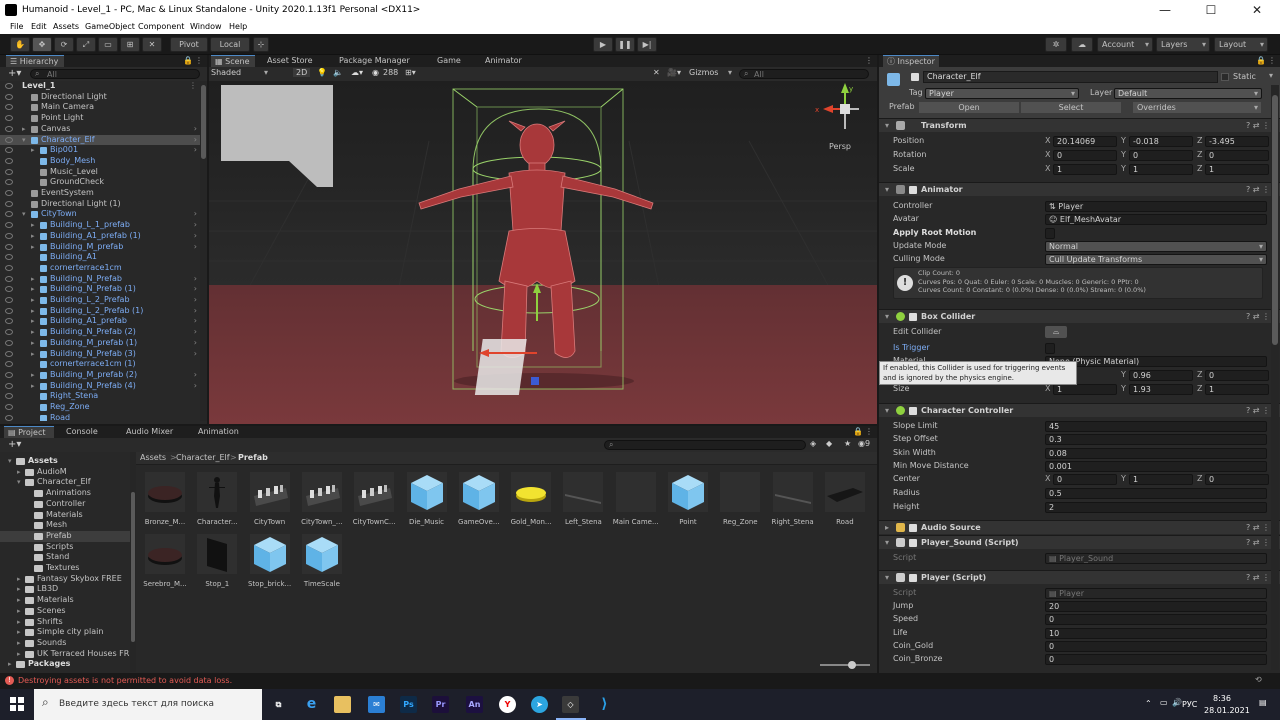  What do you see at coordinates (100, 289) in the screenshot?
I see `hierarchy-item: ▸ Building_N_Prefab (1) ›` at bounding box center [100, 289].